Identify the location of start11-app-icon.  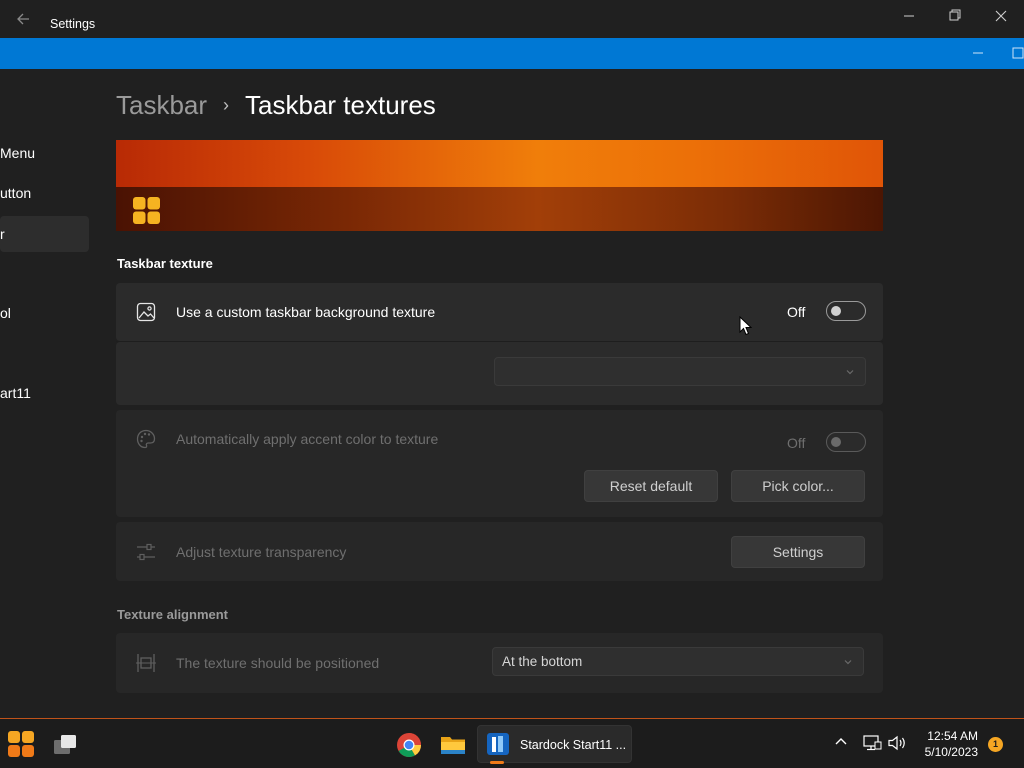
(498, 744).